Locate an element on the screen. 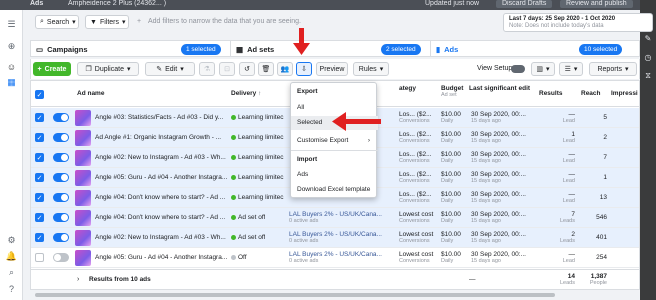 The width and height of the screenshot is (656, 300). arrow-left-to-selected-icon is located at coordinates (356, 121).